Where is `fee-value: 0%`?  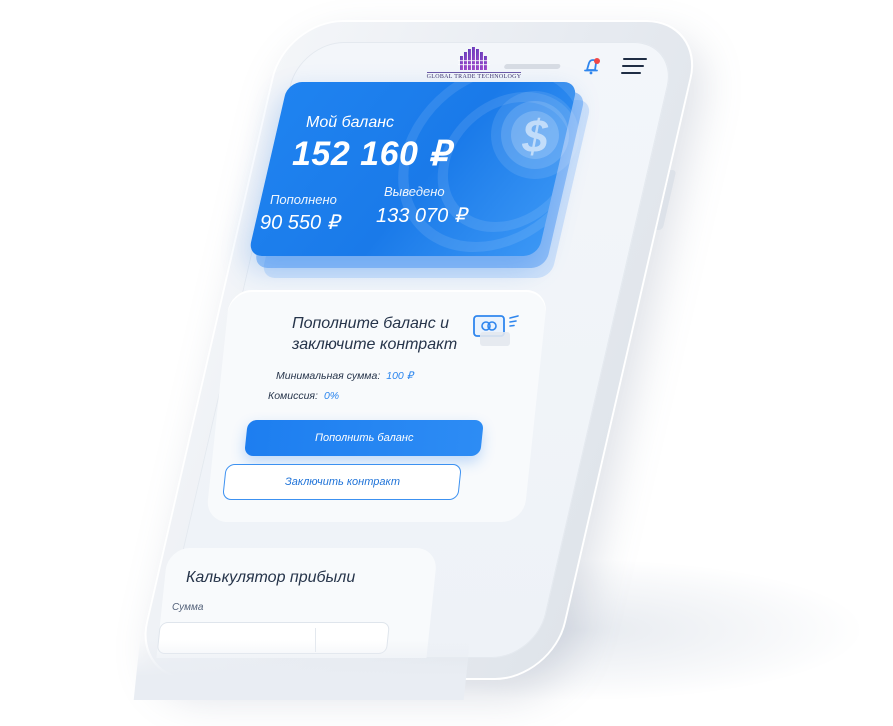
fee-value: 0% is located at coordinates (331, 396).